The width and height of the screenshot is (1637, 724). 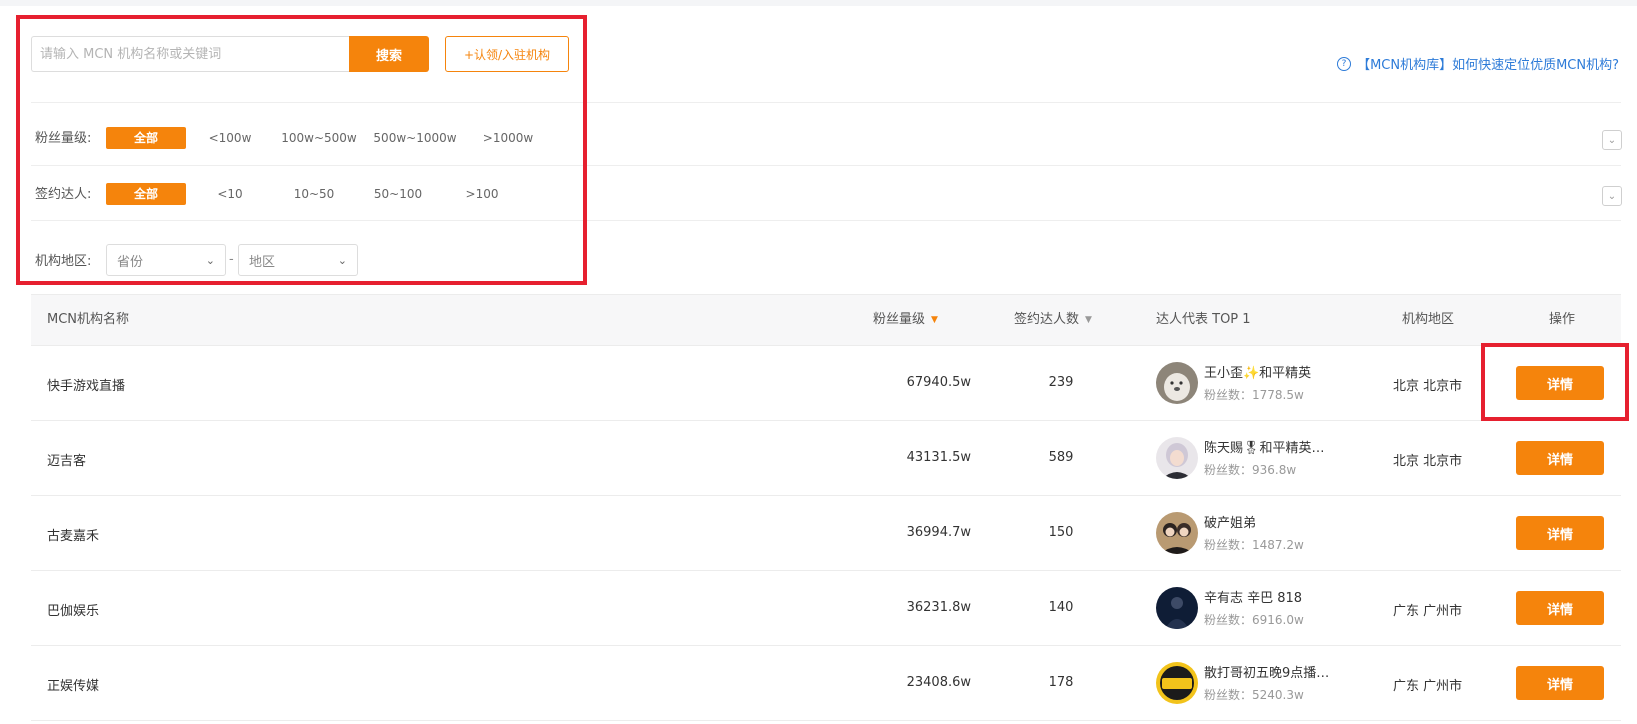 I want to click on header-region: 机构地区, so click(x=1428, y=319).